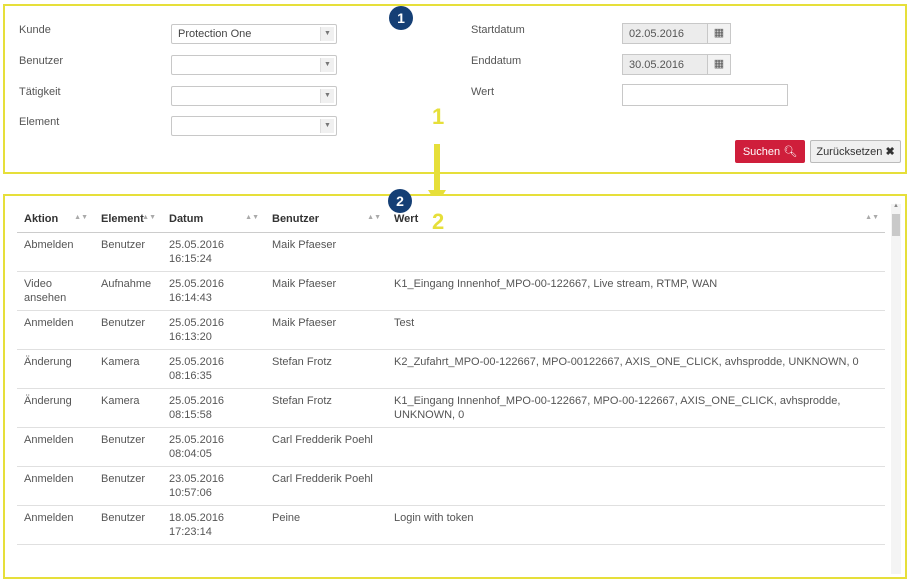 The height and width of the screenshot is (582, 910). What do you see at coordinates (215, 34) in the screenshot?
I see `kunde-value: Protection One` at bounding box center [215, 34].